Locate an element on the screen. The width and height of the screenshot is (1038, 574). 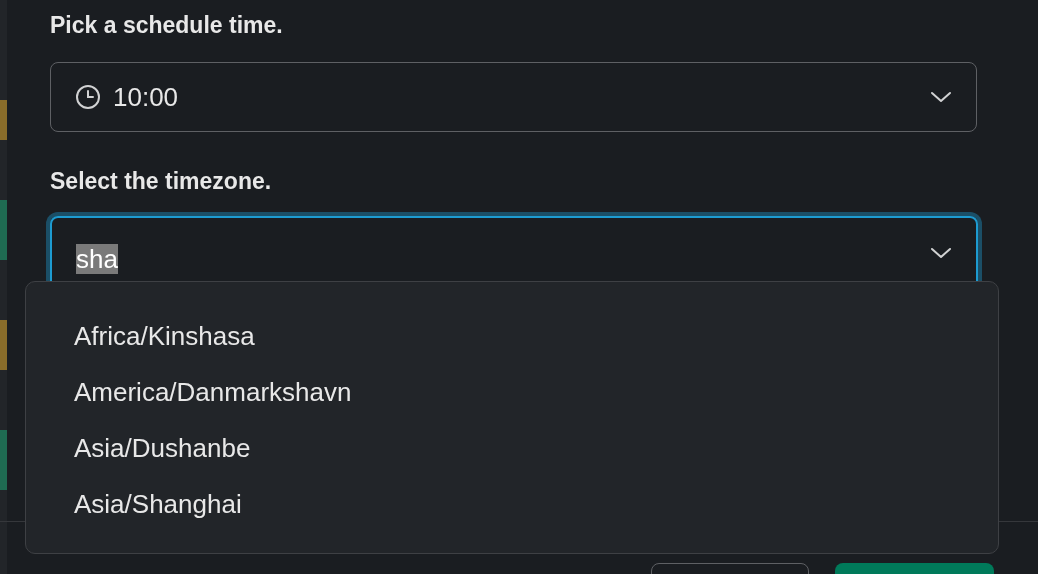
timezone-option: Africa/Kinshasa is located at coordinates (512, 342).